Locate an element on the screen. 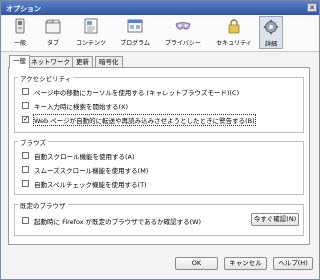 Image resolution: width=320 pixels, height=280 pixels. caret-browsing-checkbox is located at coordinates (25, 91).